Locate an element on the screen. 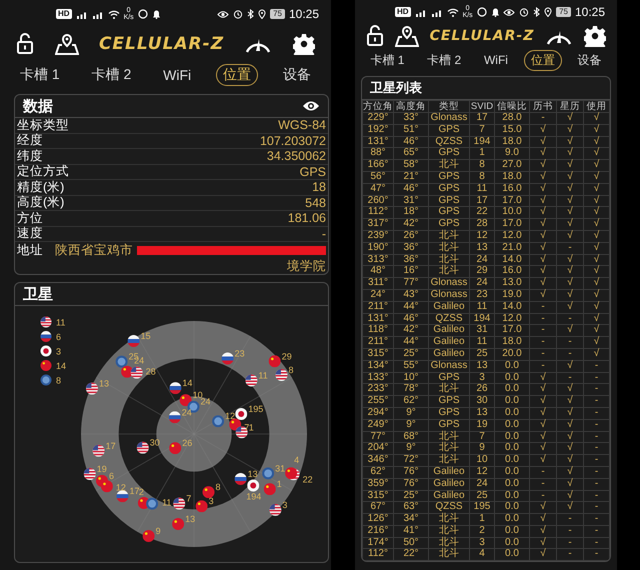 The width and height of the screenshot is (640, 570). signal-icon is located at coordinates (98, 14).